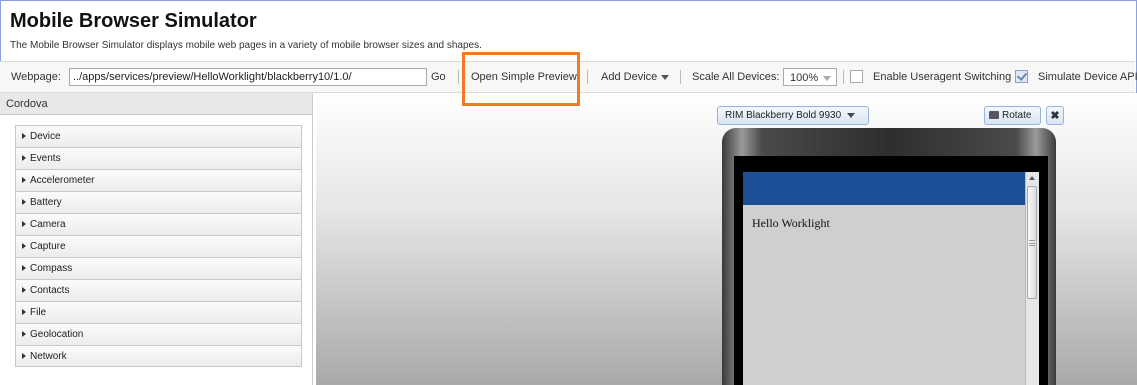  Describe the element at coordinates (38, 312) in the screenshot. I see `accordion-label: File` at that location.